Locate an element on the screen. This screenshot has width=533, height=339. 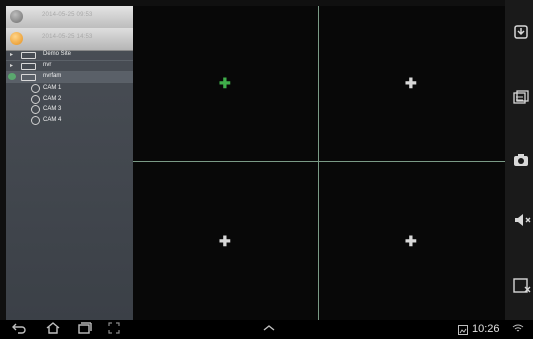
camera-snapshot-icon is located at coordinates (521, 159).